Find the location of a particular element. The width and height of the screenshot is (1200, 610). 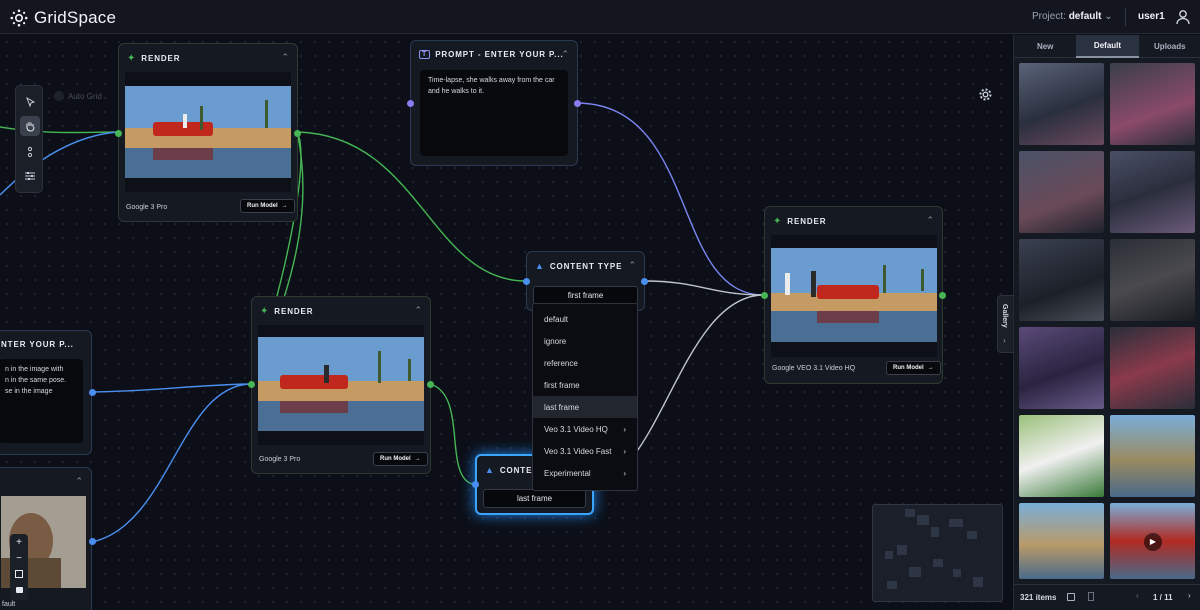

settings-sliders-button is located at coordinates (30, 176).